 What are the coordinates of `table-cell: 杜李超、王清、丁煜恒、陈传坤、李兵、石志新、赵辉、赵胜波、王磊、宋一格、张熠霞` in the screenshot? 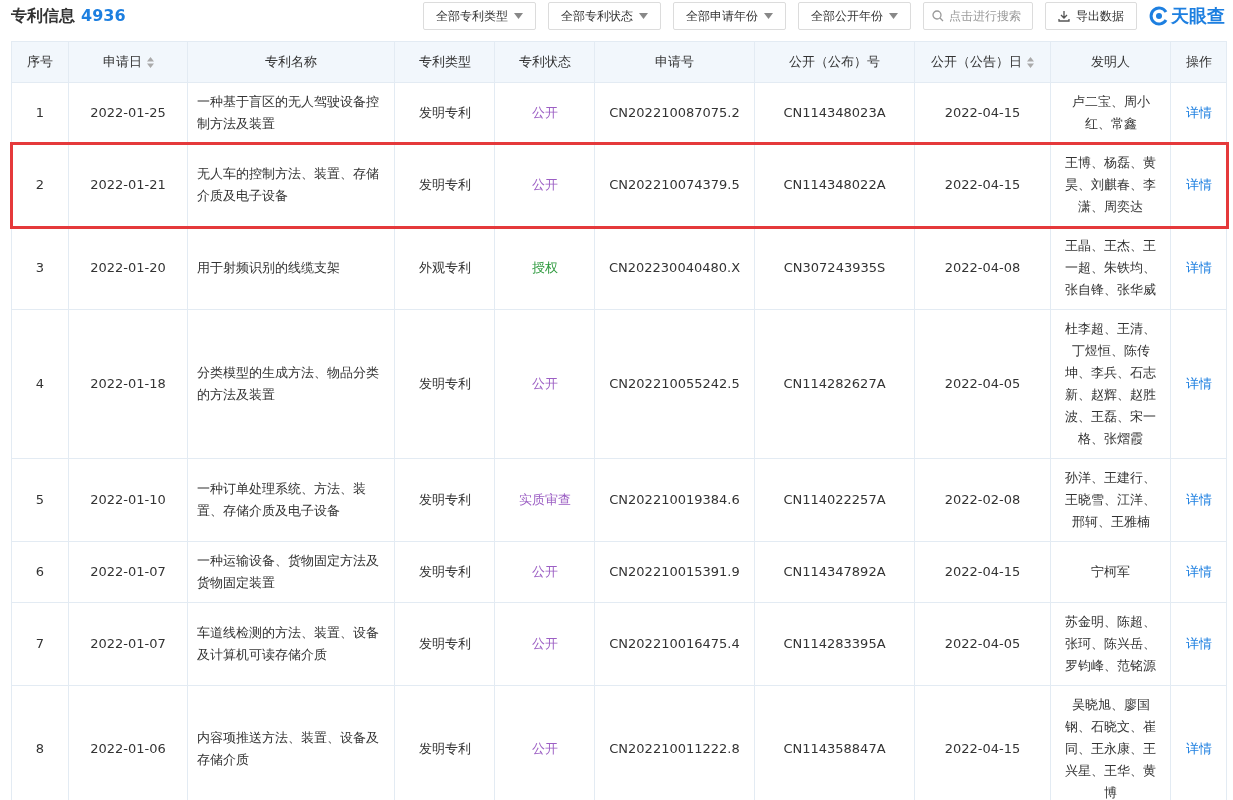 It's located at (1110, 384).